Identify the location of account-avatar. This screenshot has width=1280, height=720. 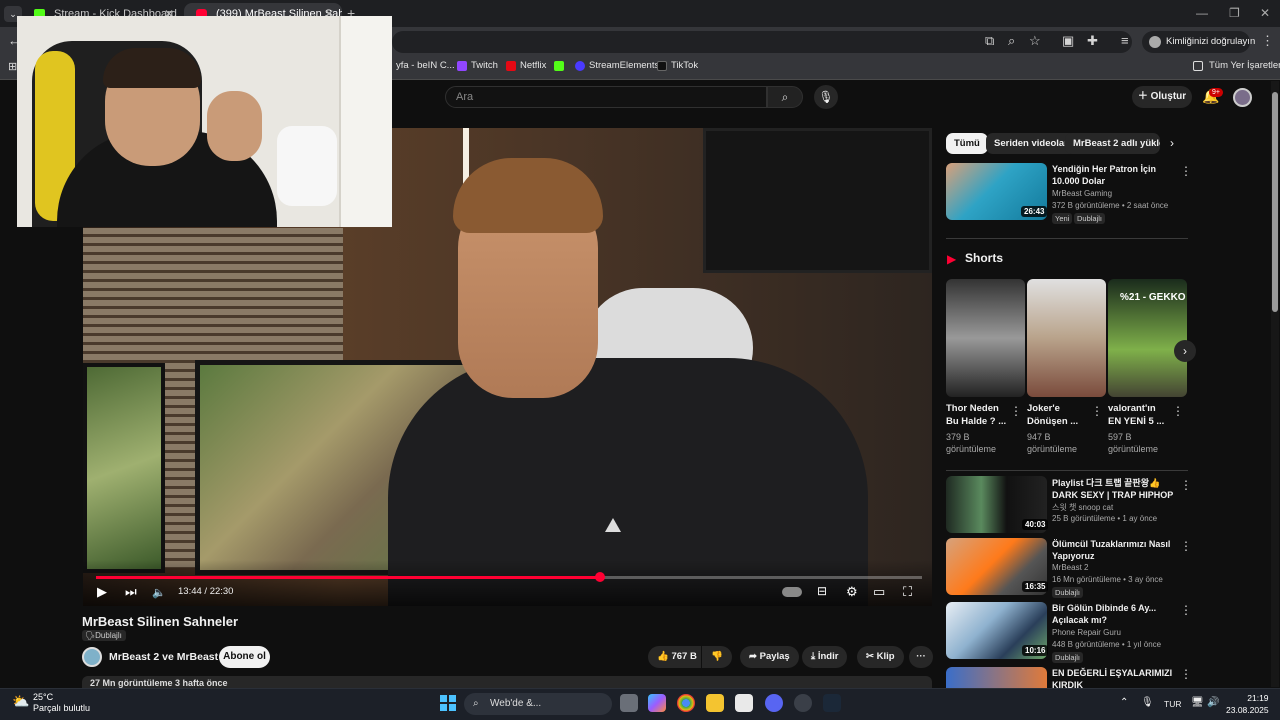
(1242, 97).